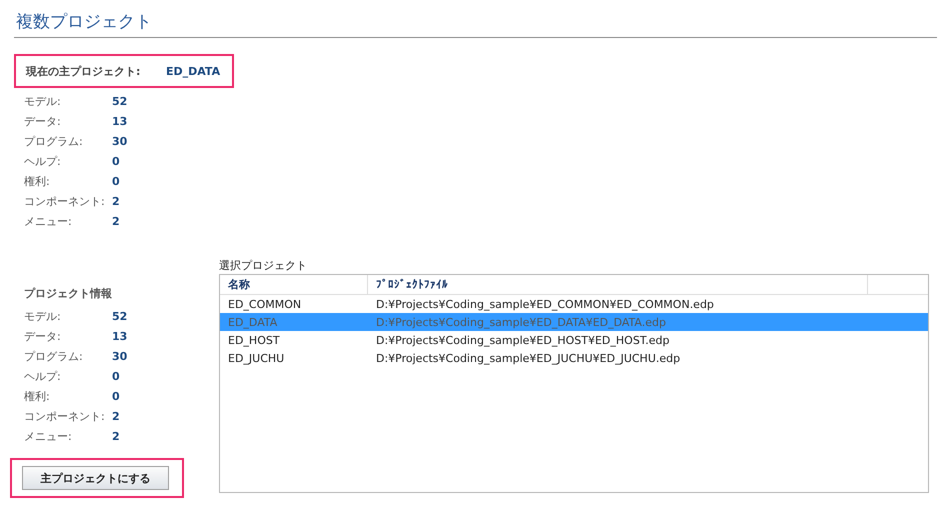  I want to click on table-cell-text: ED_COMMON, so click(264, 304).